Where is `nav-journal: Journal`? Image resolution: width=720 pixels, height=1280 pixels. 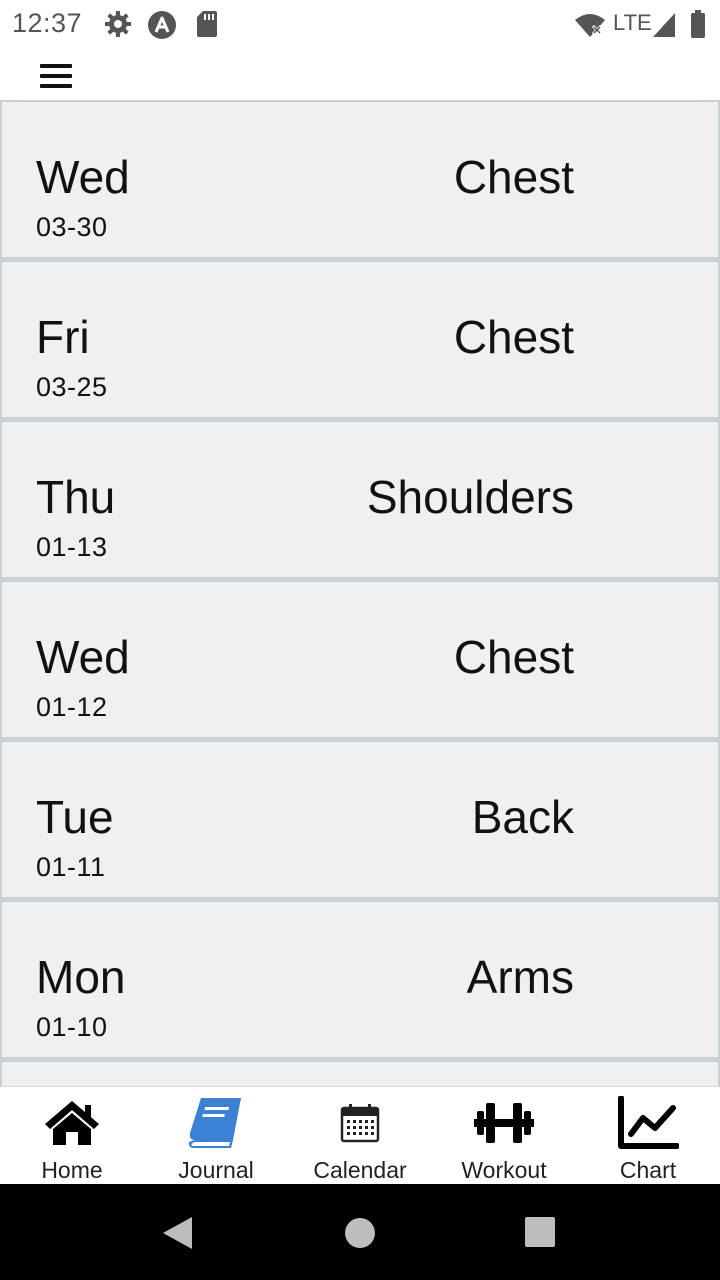 nav-journal: Journal is located at coordinates (216, 1136).